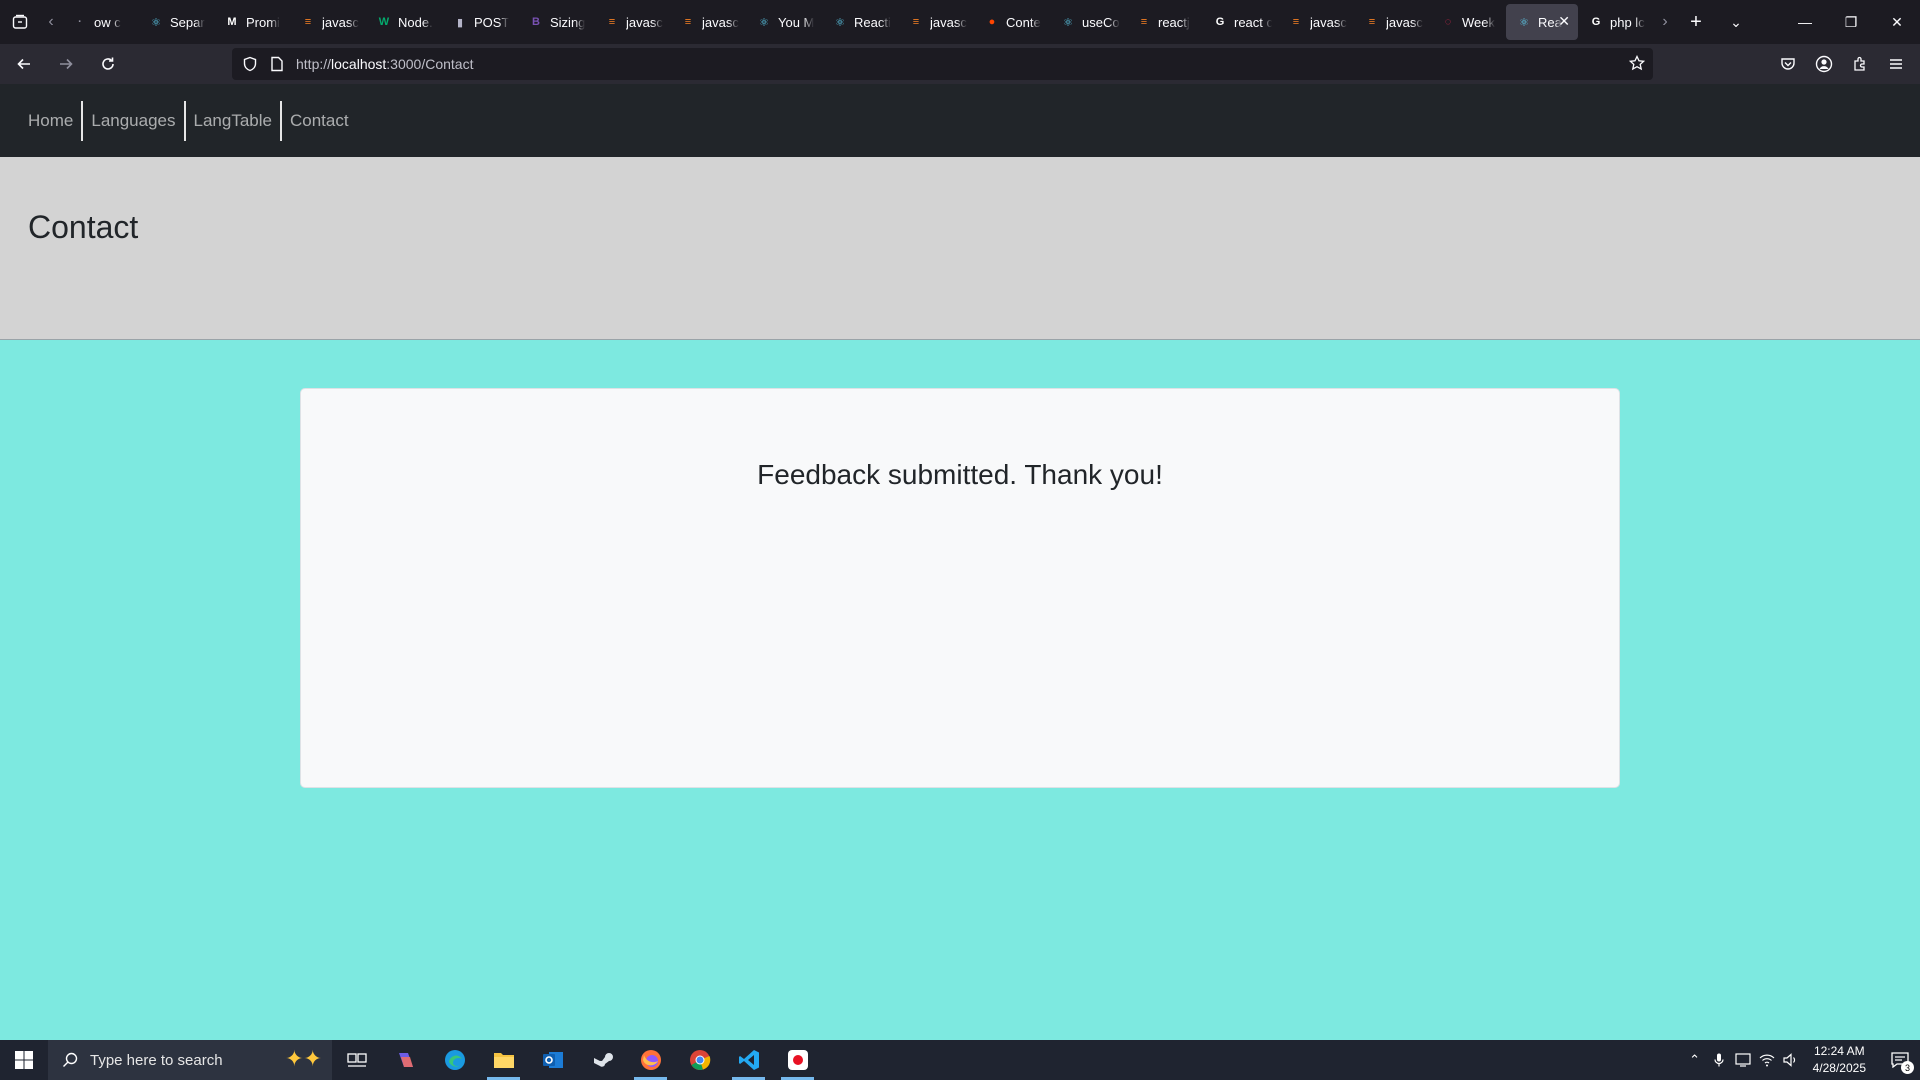 The image size is (1920, 1080). I want to click on taskbar-search: Type here to search ✦✦, so click(190, 1060).